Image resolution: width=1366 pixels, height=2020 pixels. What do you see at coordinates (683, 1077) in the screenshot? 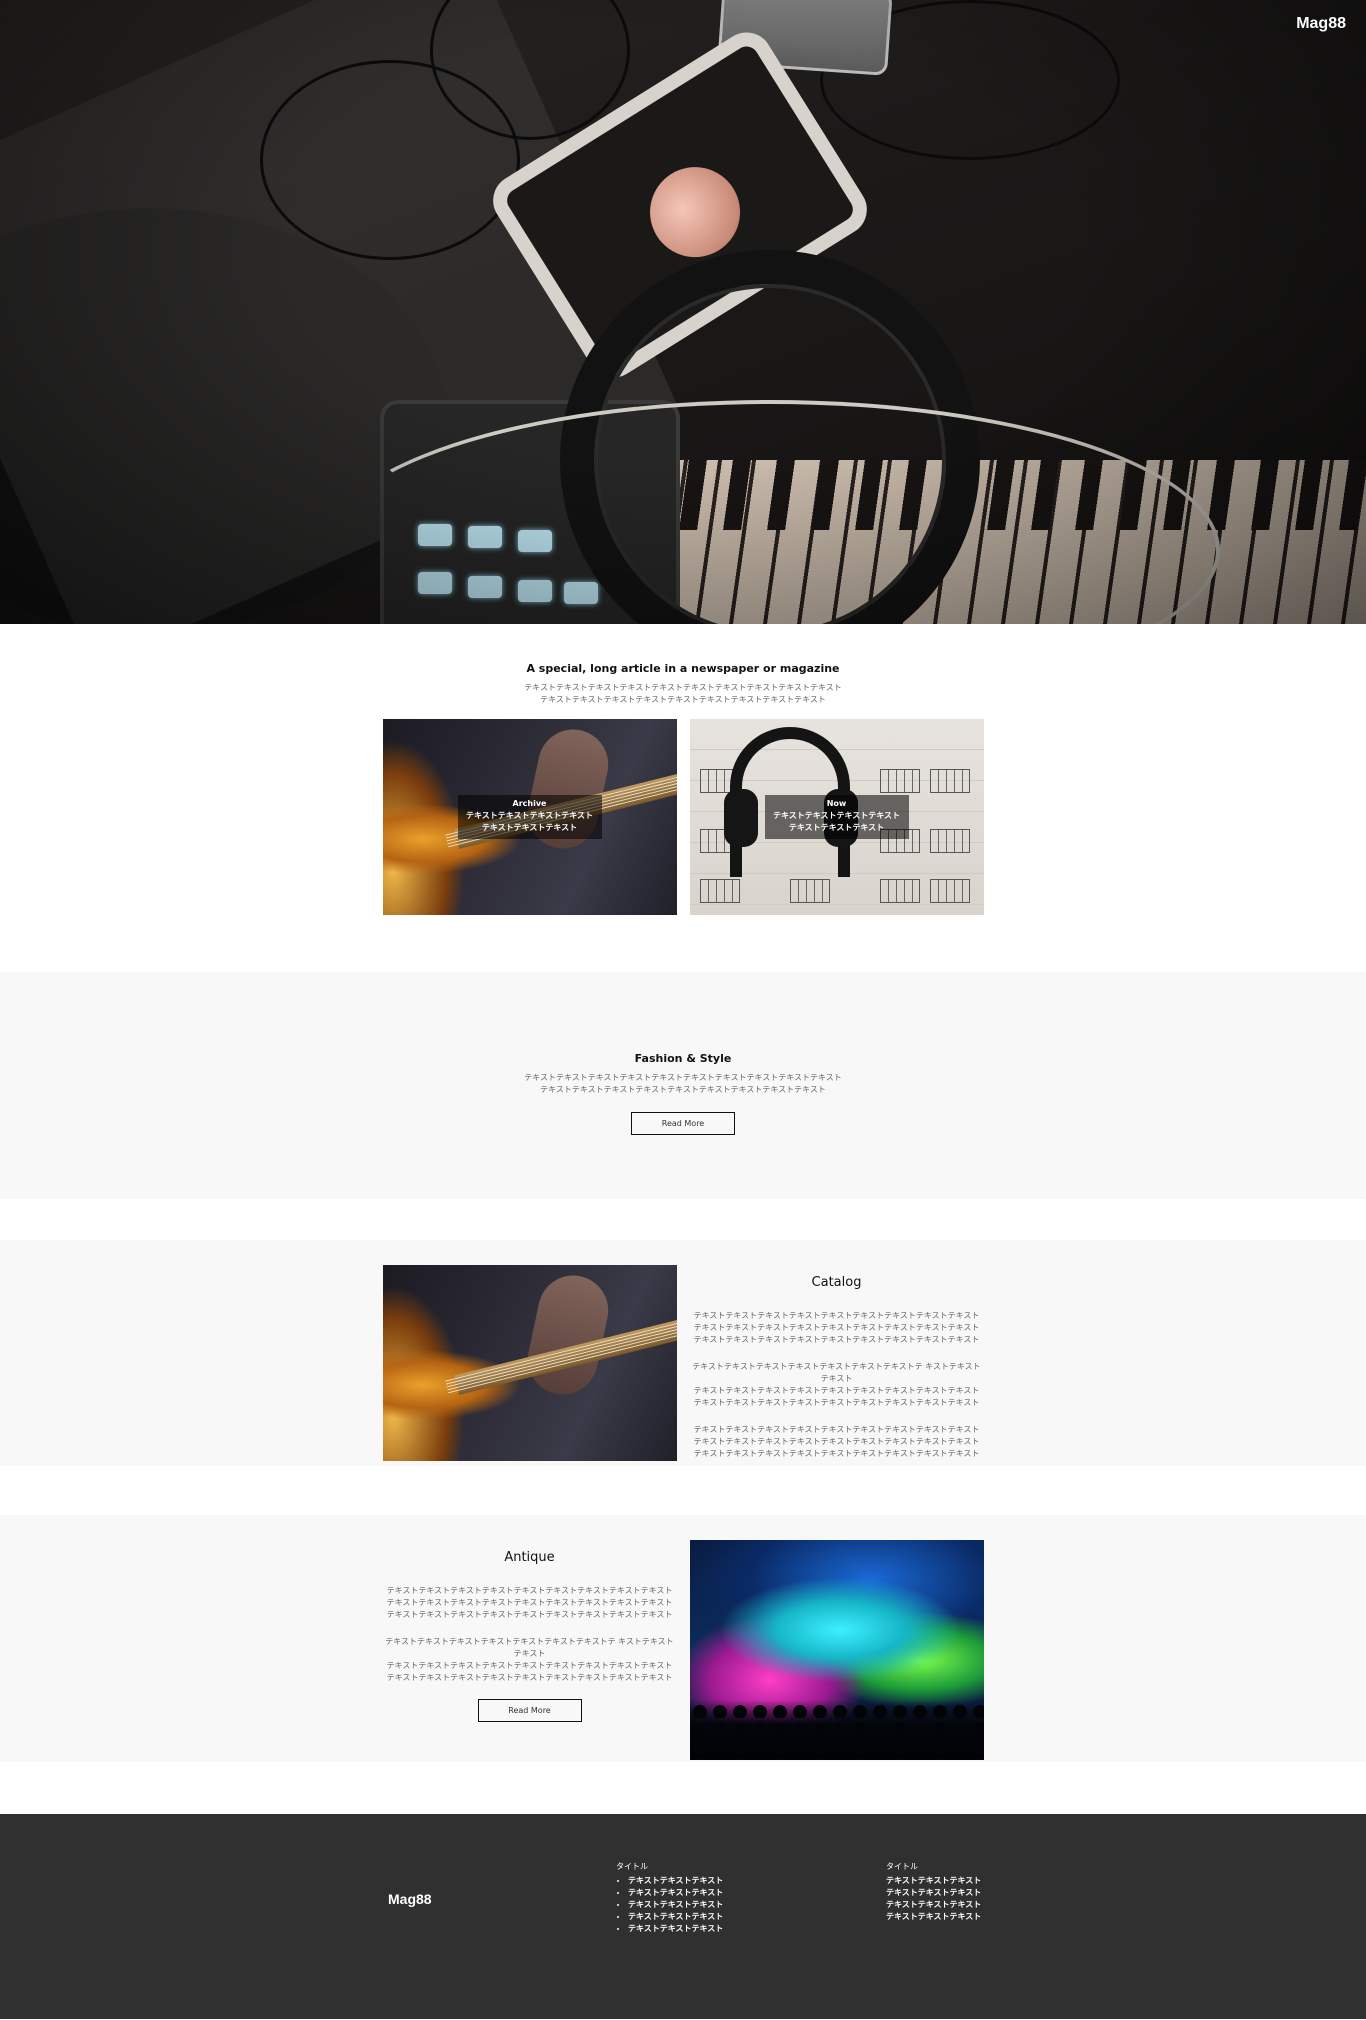
I see `fashion-text-line: テキストテキストテキストテキストテキストテキストテキストテキストテキストテキスト` at bounding box center [683, 1077].